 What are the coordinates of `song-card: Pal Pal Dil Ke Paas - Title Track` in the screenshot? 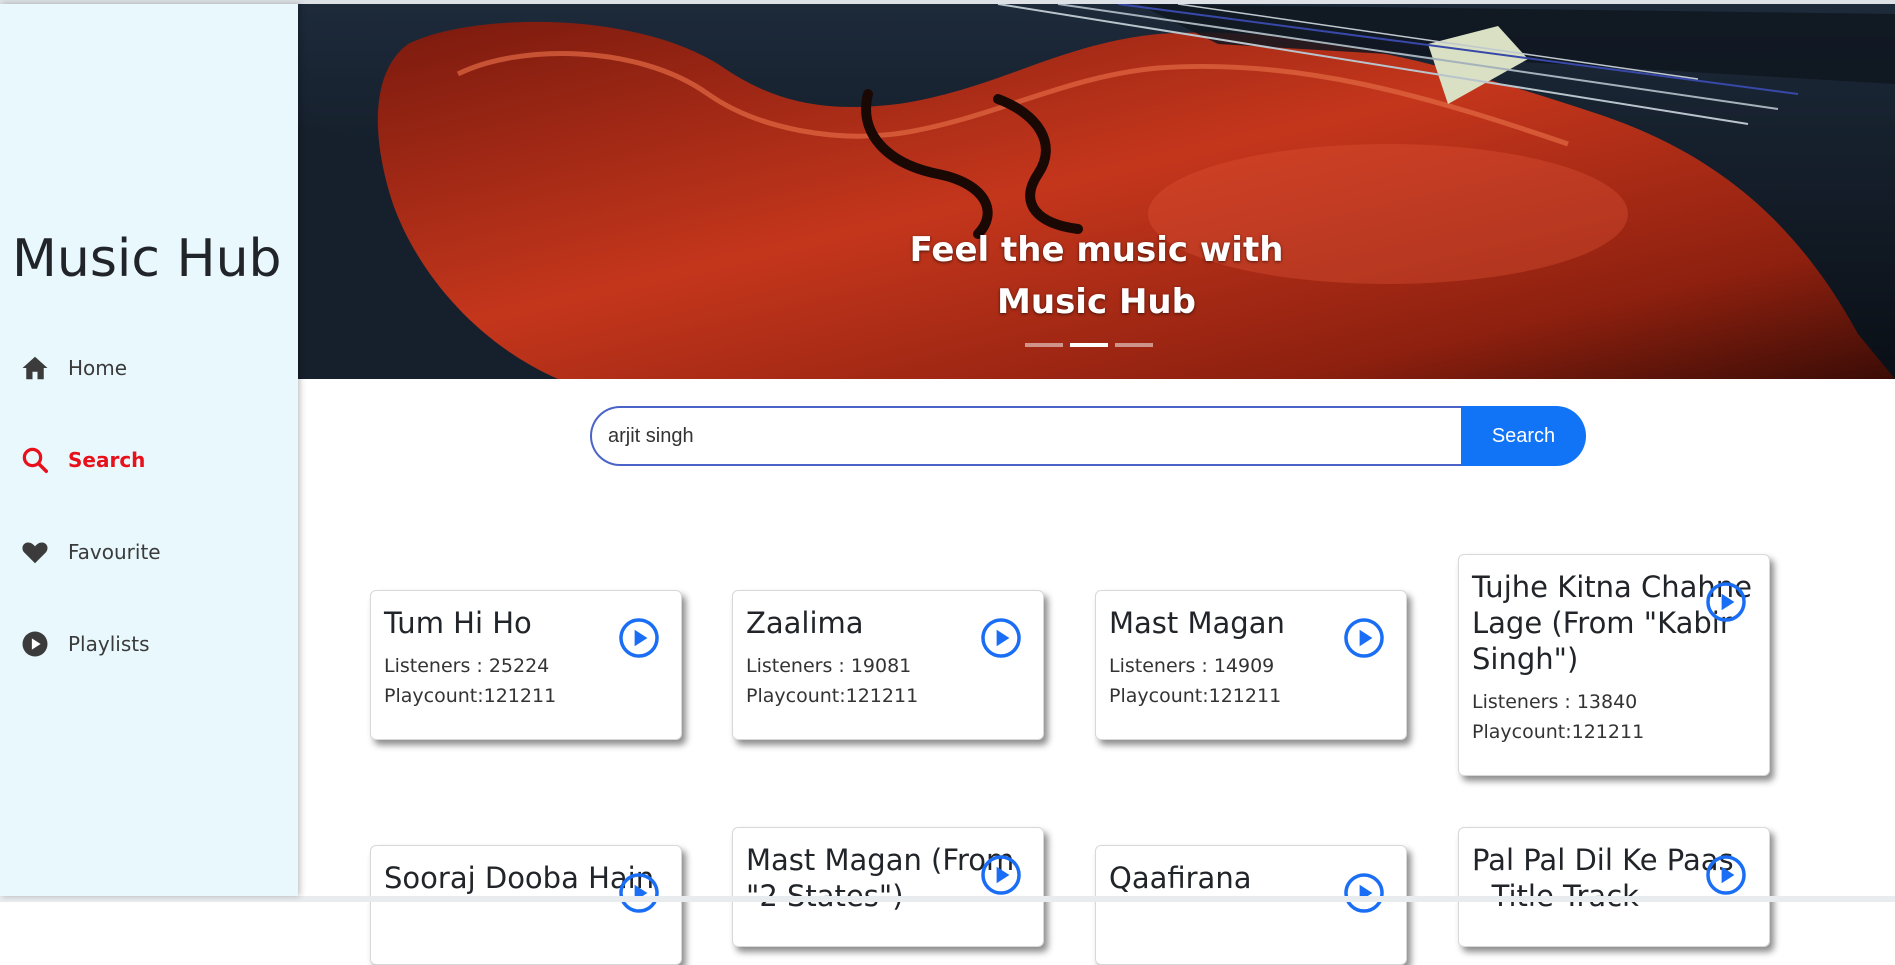 It's located at (1614, 887).